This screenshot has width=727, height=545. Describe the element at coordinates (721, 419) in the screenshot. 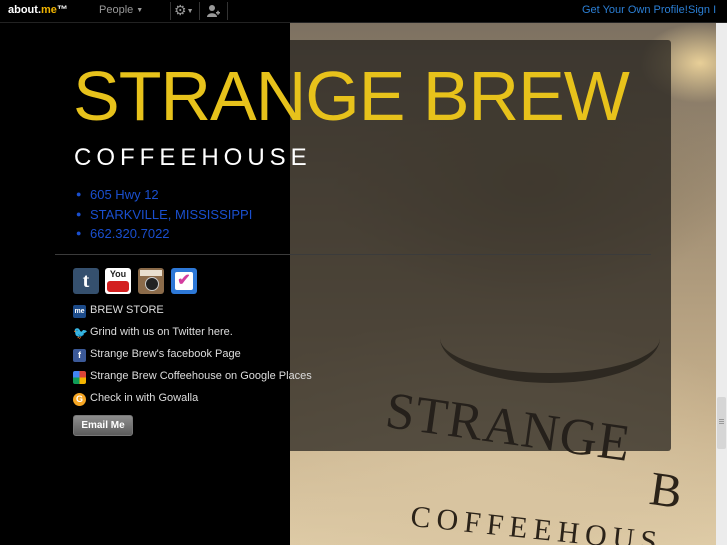

I see `grip-icon` at that location.